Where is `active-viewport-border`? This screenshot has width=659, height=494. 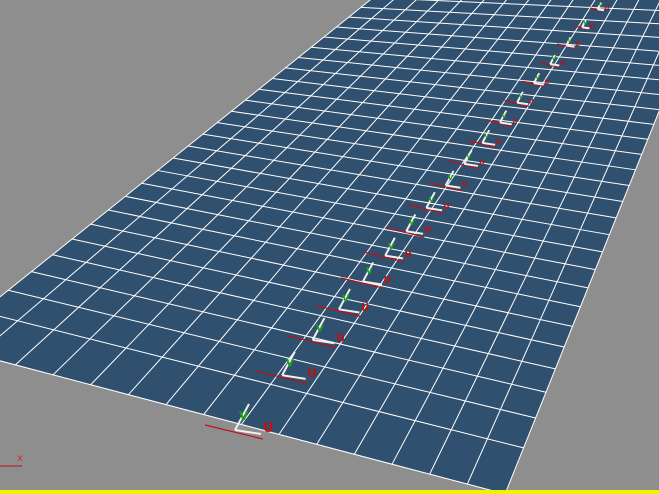
active-viewport-border is located at coordinates (329, 492).